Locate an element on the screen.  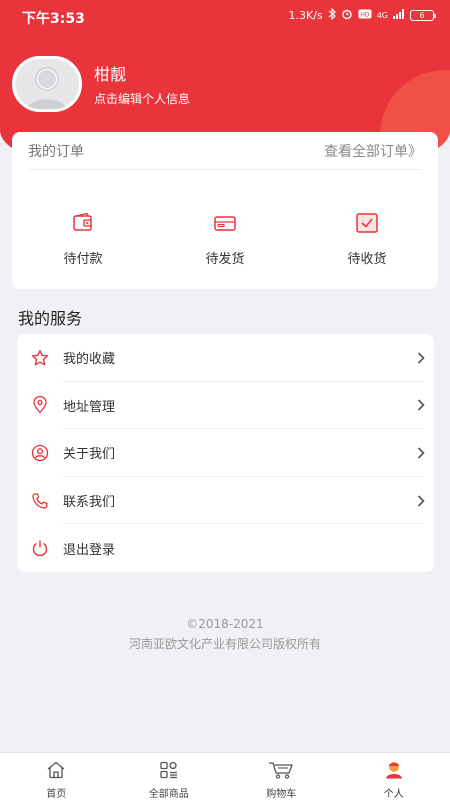
tab-profile-label: 个人 is located at coordinates (393, 794).